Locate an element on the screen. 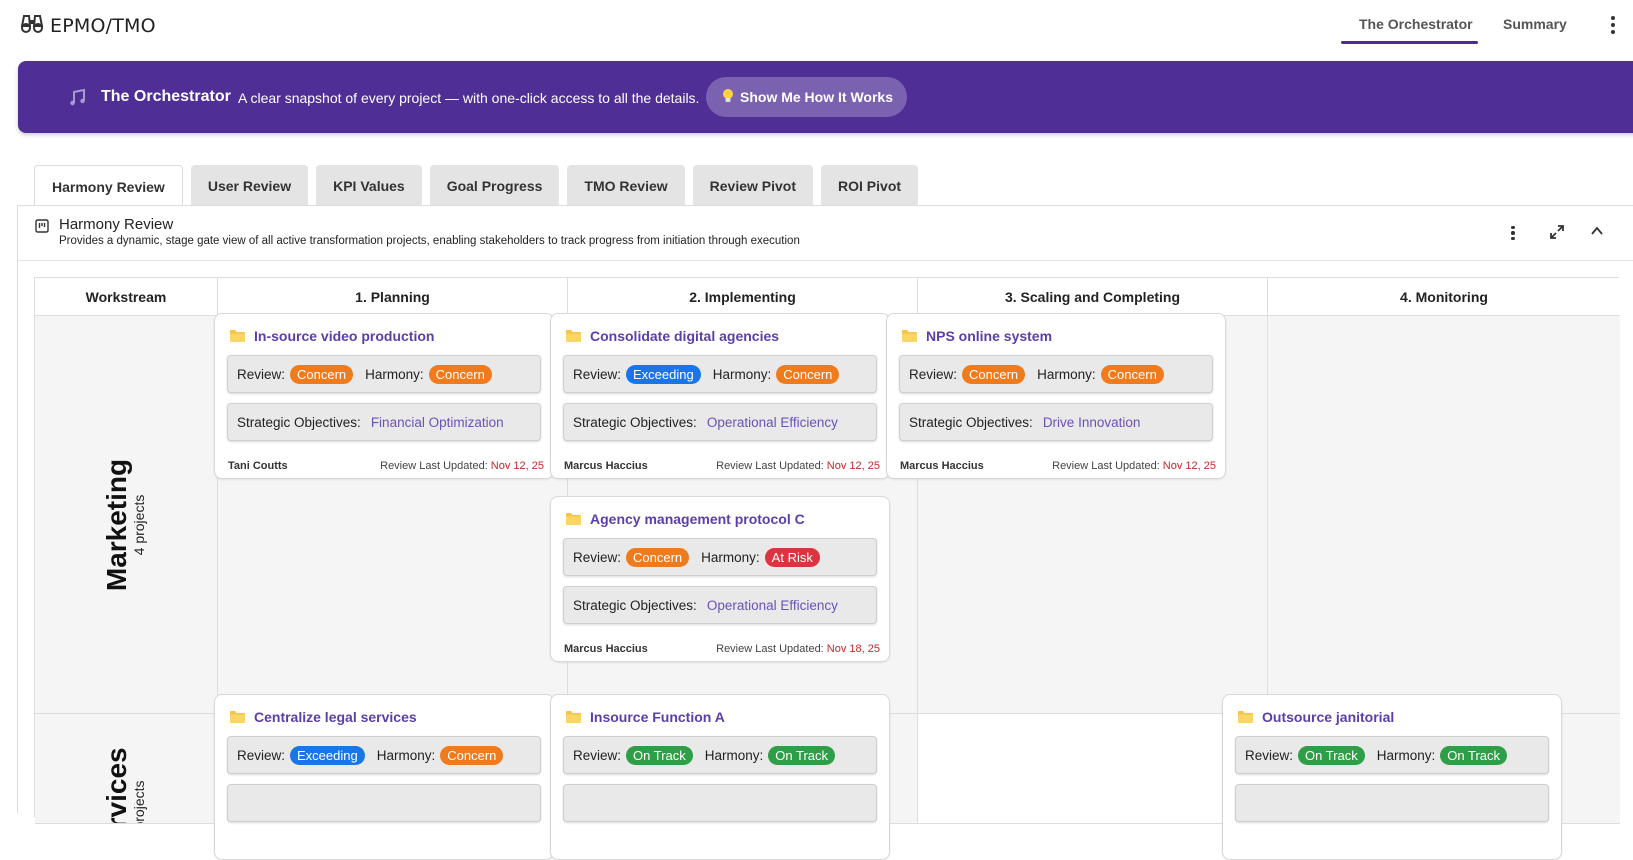 Image resolution: width=1633 pixels, height=860 pixels. binoculars-icon is located at coordinates (32, 25).